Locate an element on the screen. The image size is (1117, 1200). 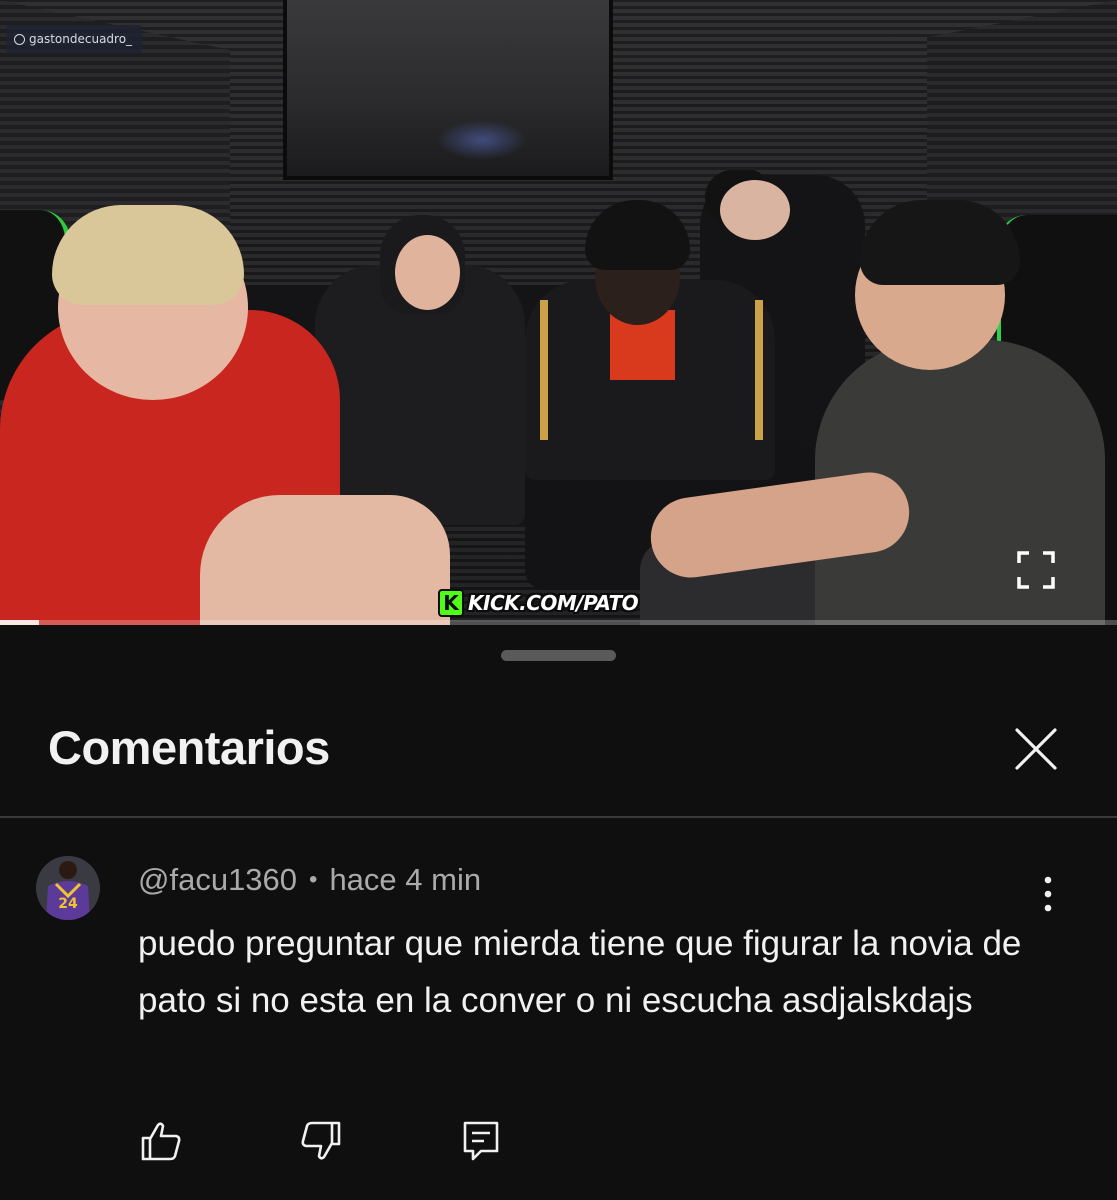
more-vertical-icon is located at coordinates (1048, 894).